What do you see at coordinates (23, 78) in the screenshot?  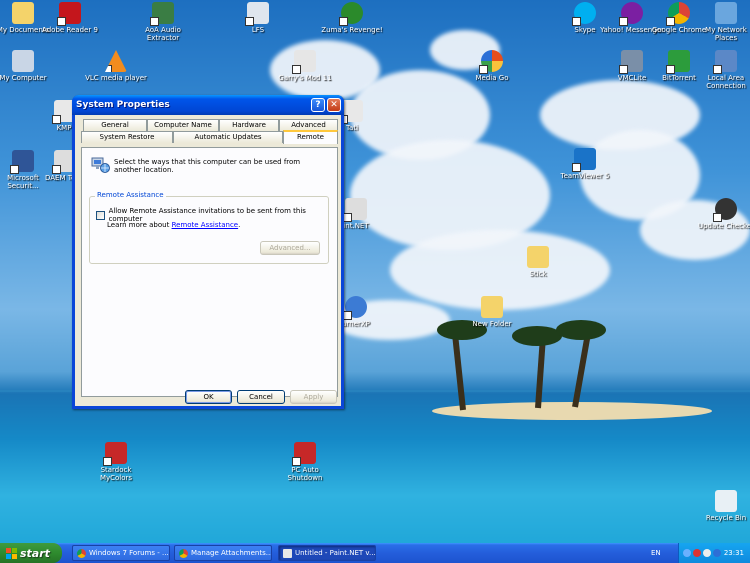 I see `desktop-icon-label: My Computer` at bounding box center [23, 78].